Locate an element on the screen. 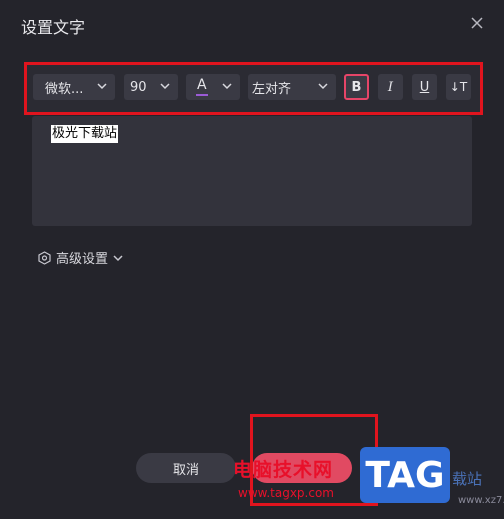 This screenshot has width=504, height=519. underline-button: U is located at coordinates (424, 87).